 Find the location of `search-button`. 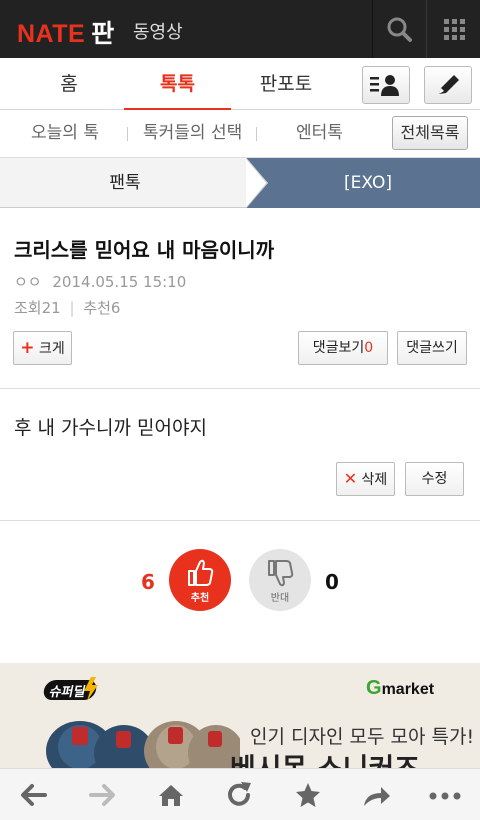

search-button is located at coordinates (399, 29).